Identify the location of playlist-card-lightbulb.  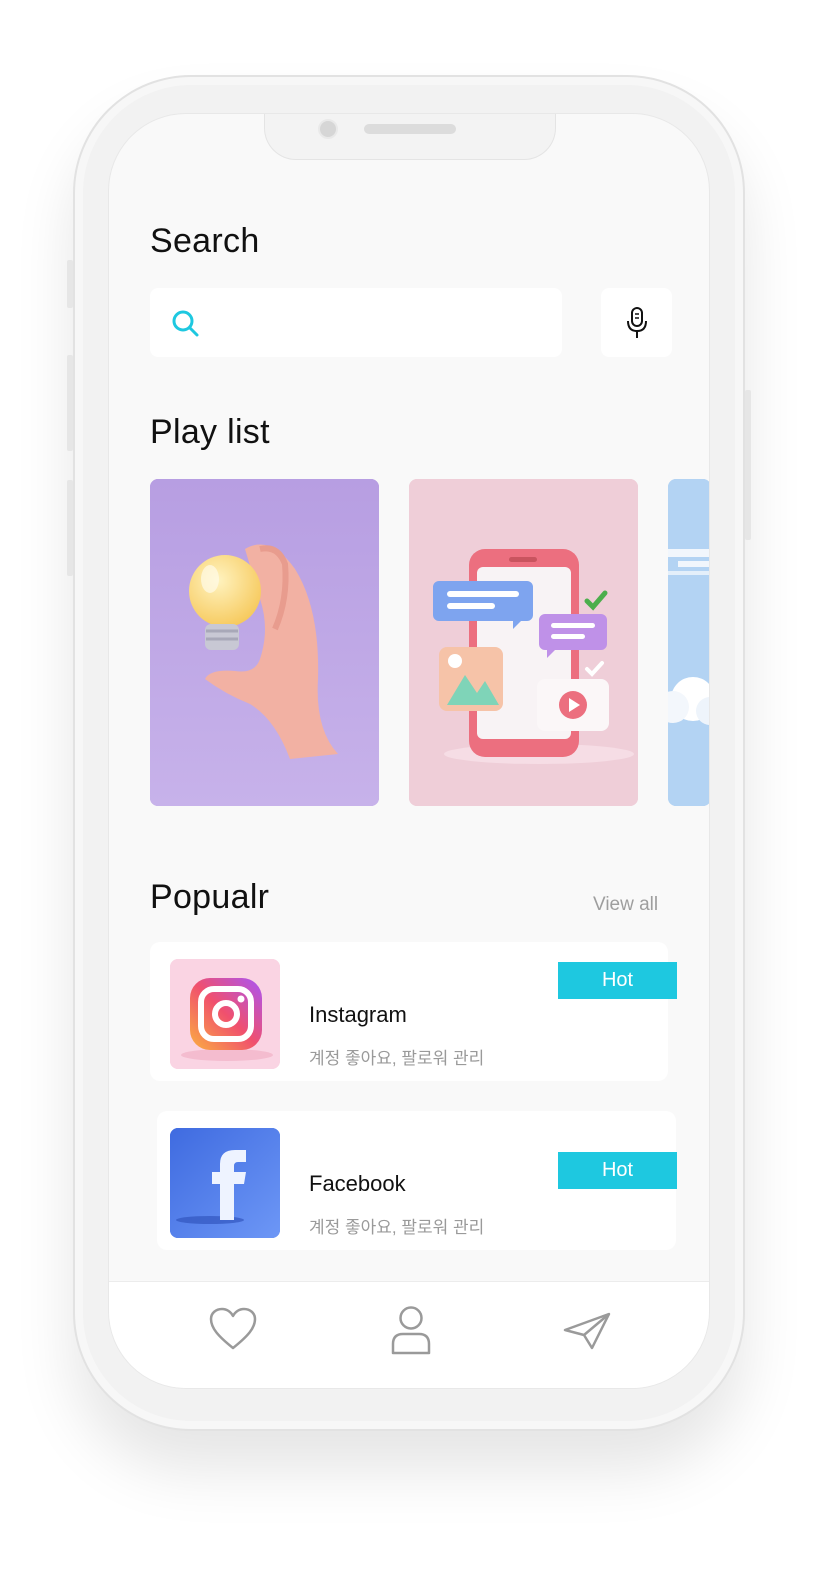
(264, 642).